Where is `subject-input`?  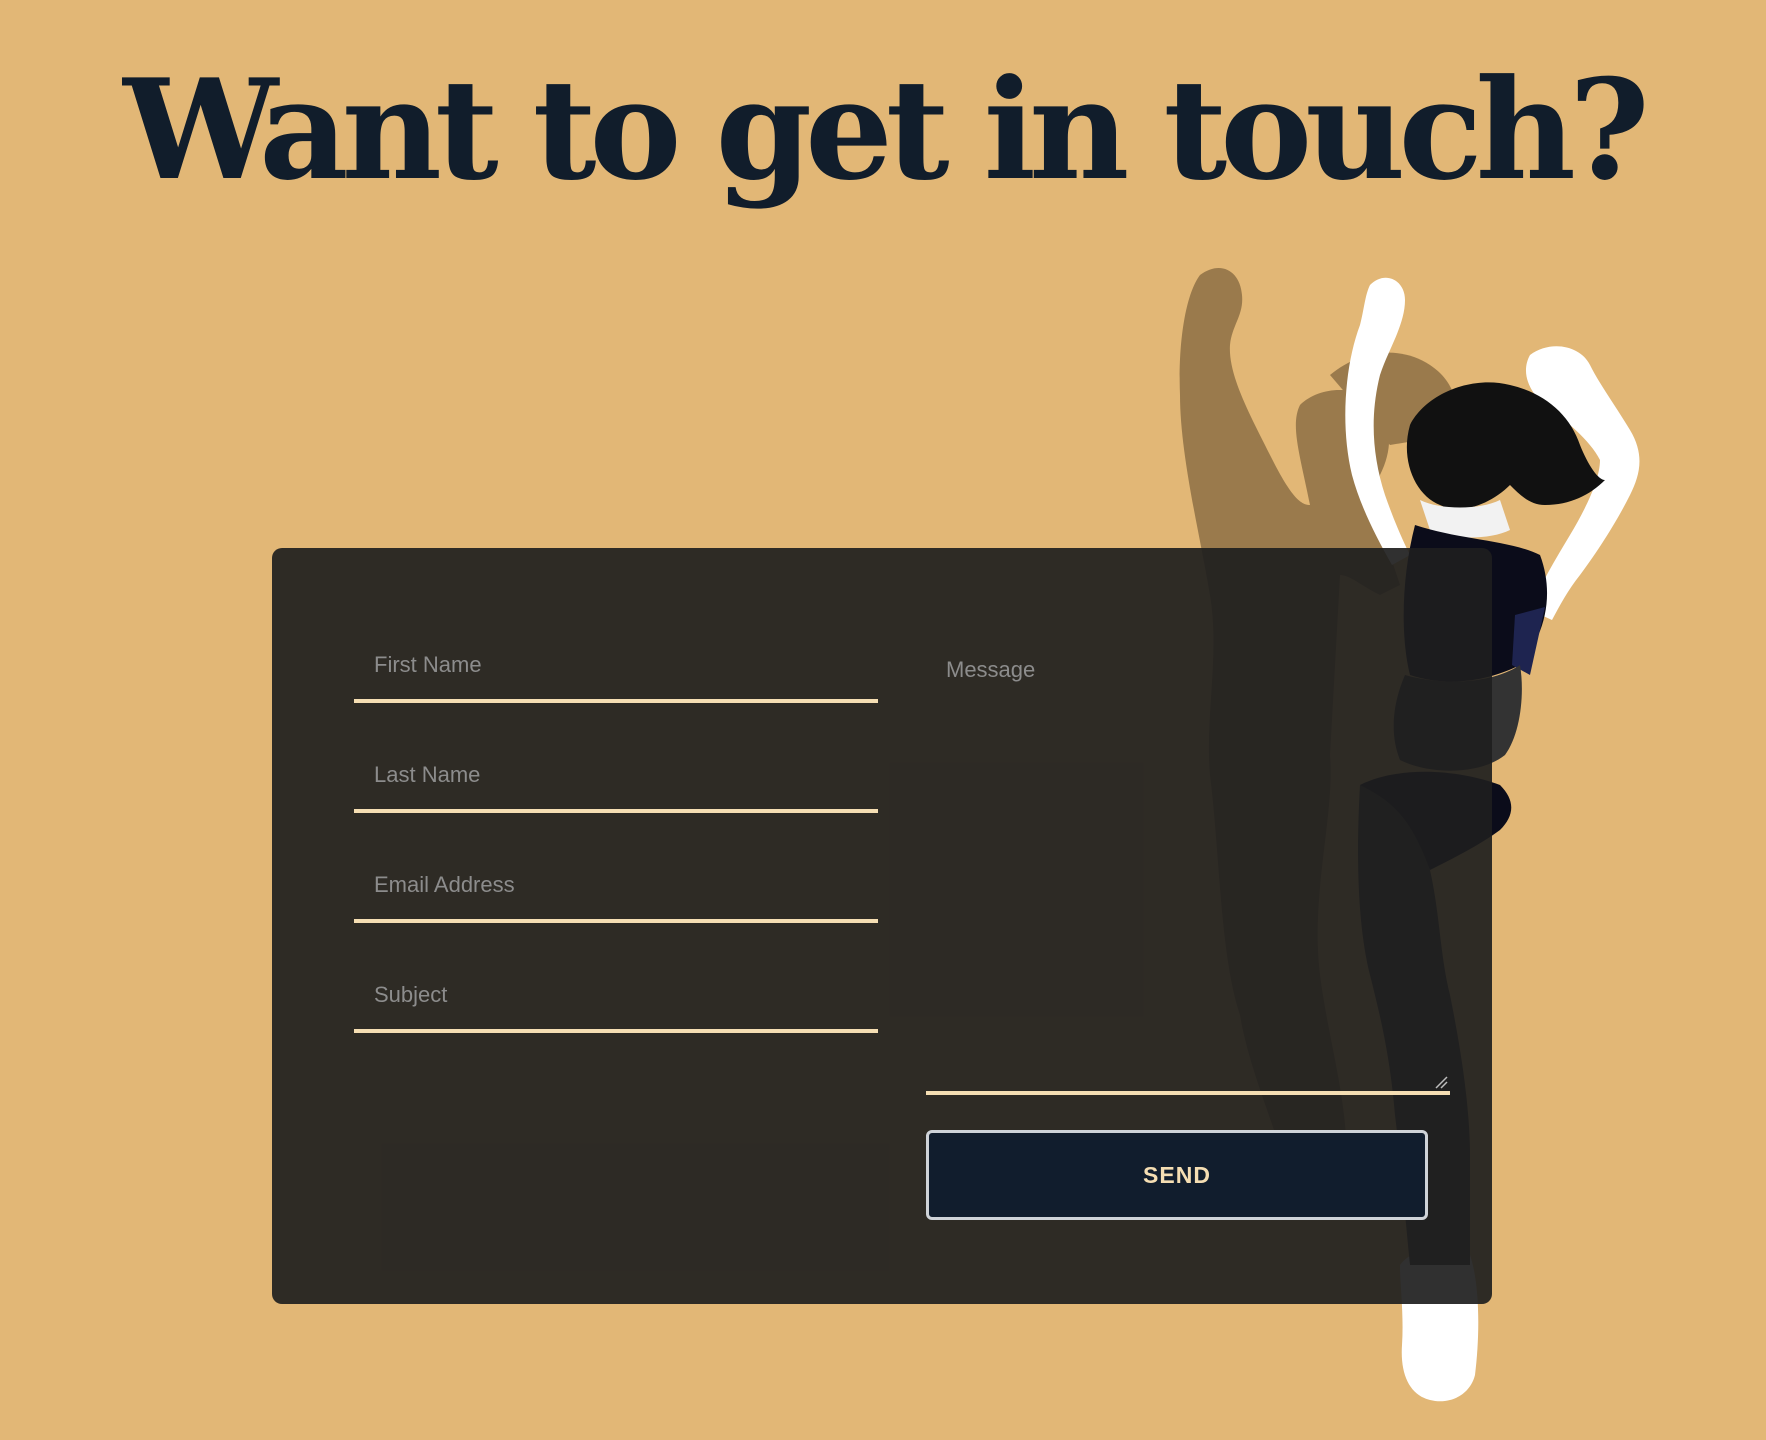 subject-input is located at coordinates (616, 998).